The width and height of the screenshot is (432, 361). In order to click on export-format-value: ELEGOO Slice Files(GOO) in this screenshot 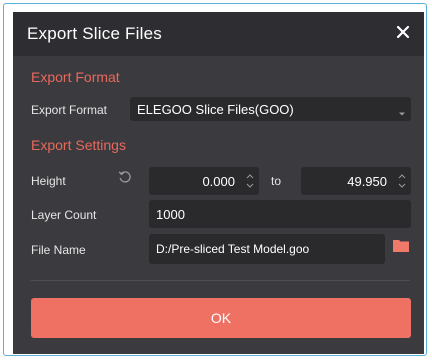, I will do `click(215, 109)`.